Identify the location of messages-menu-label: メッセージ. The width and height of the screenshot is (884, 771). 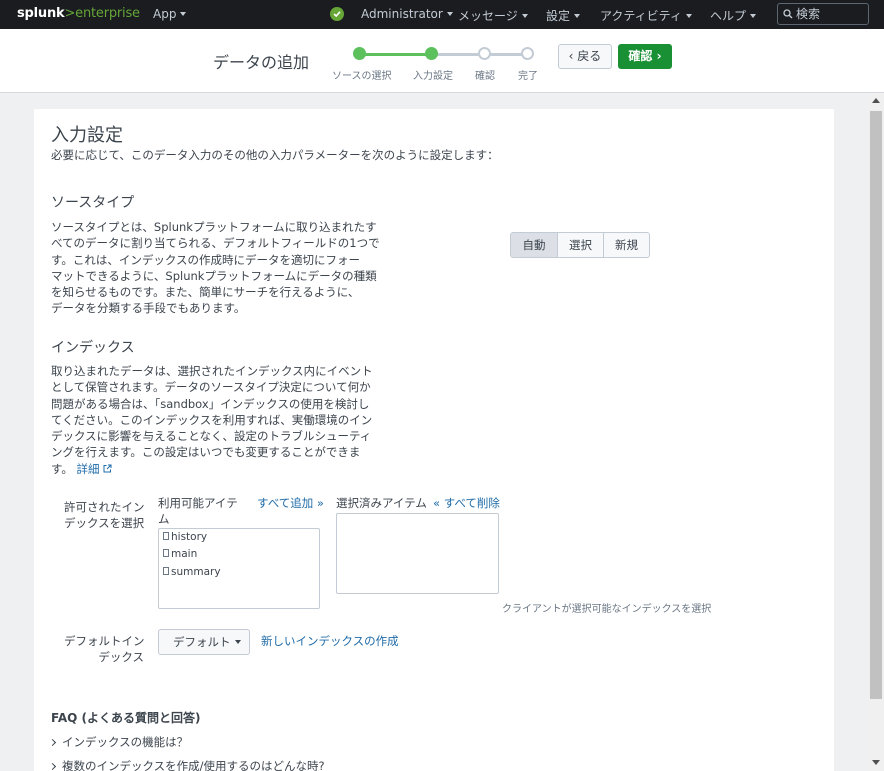
(488, 16).